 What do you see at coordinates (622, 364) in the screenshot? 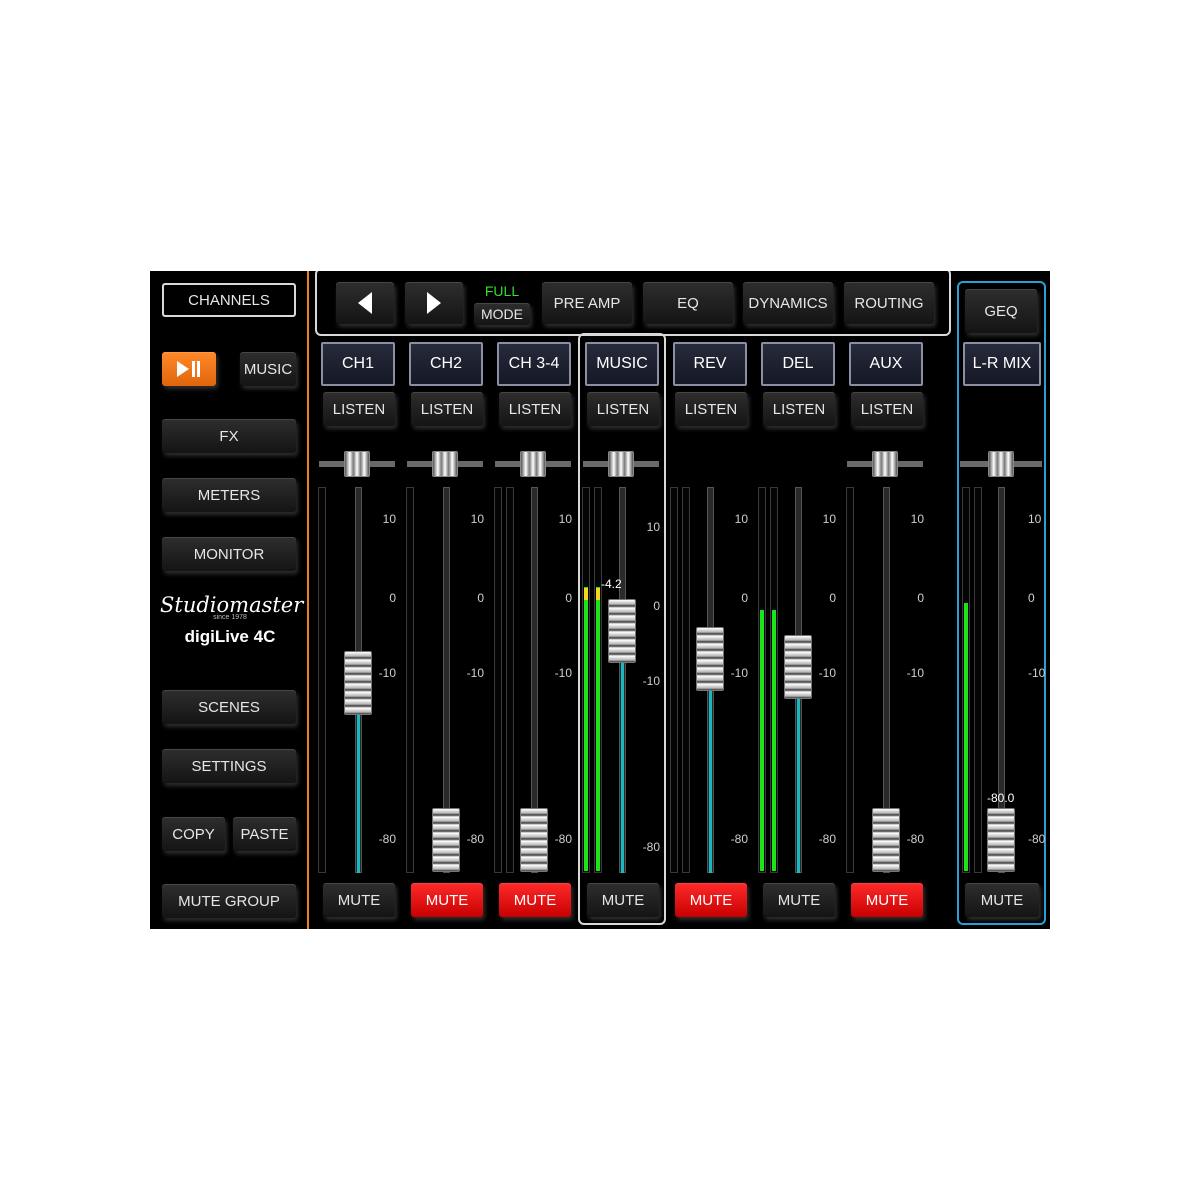
I see `channel-name: MUSIC` at bounding box center [622, 364].